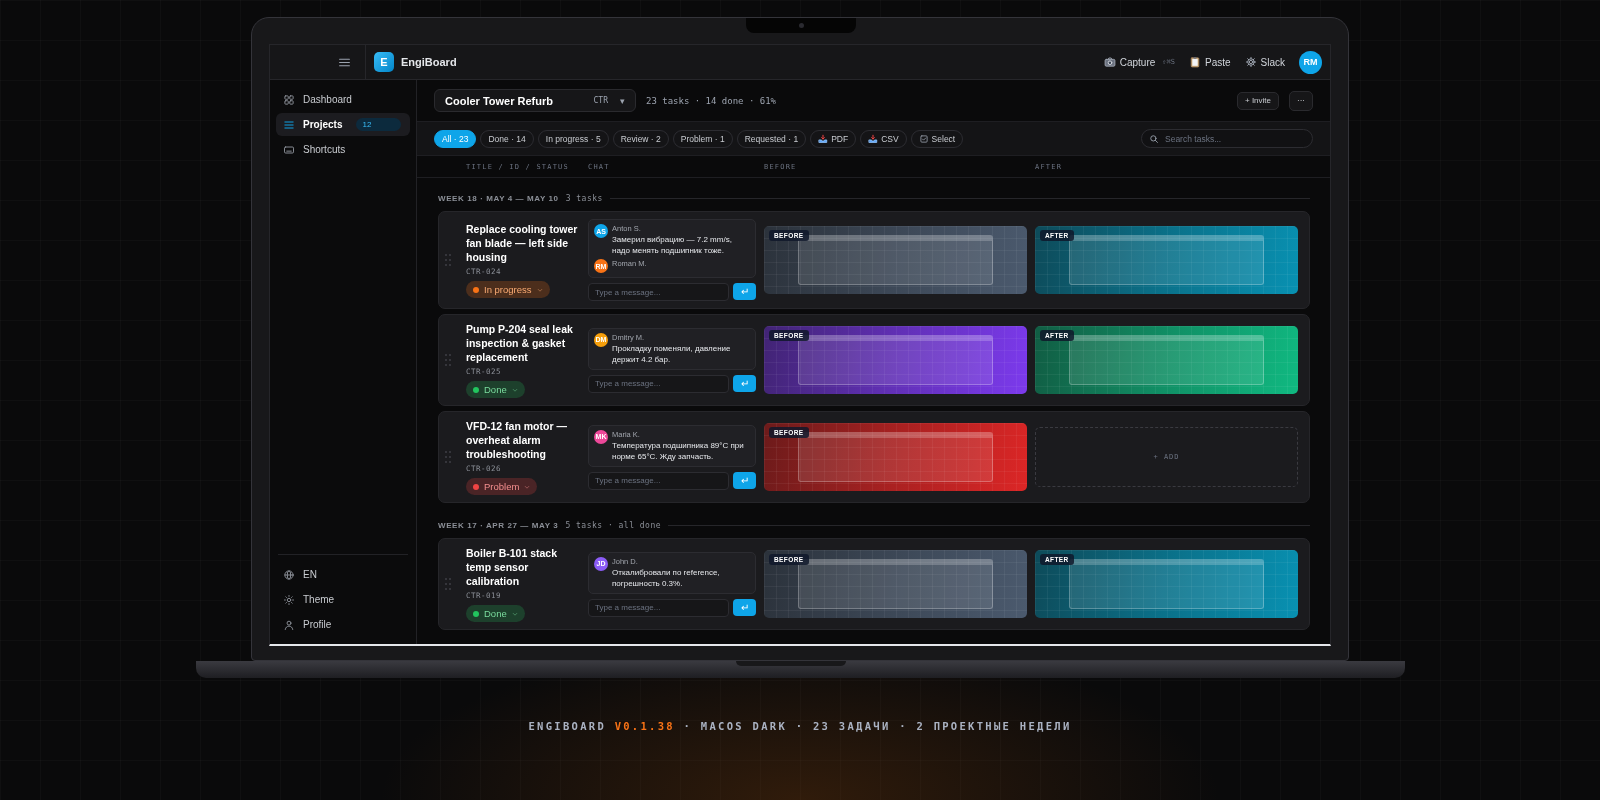 The width and height of the screenshot is (1600, 800). What do you see at coordinates (343, 124) in the screenshot?
I see `sidebar-item: Projects 12` at bounding box center [343, 124].